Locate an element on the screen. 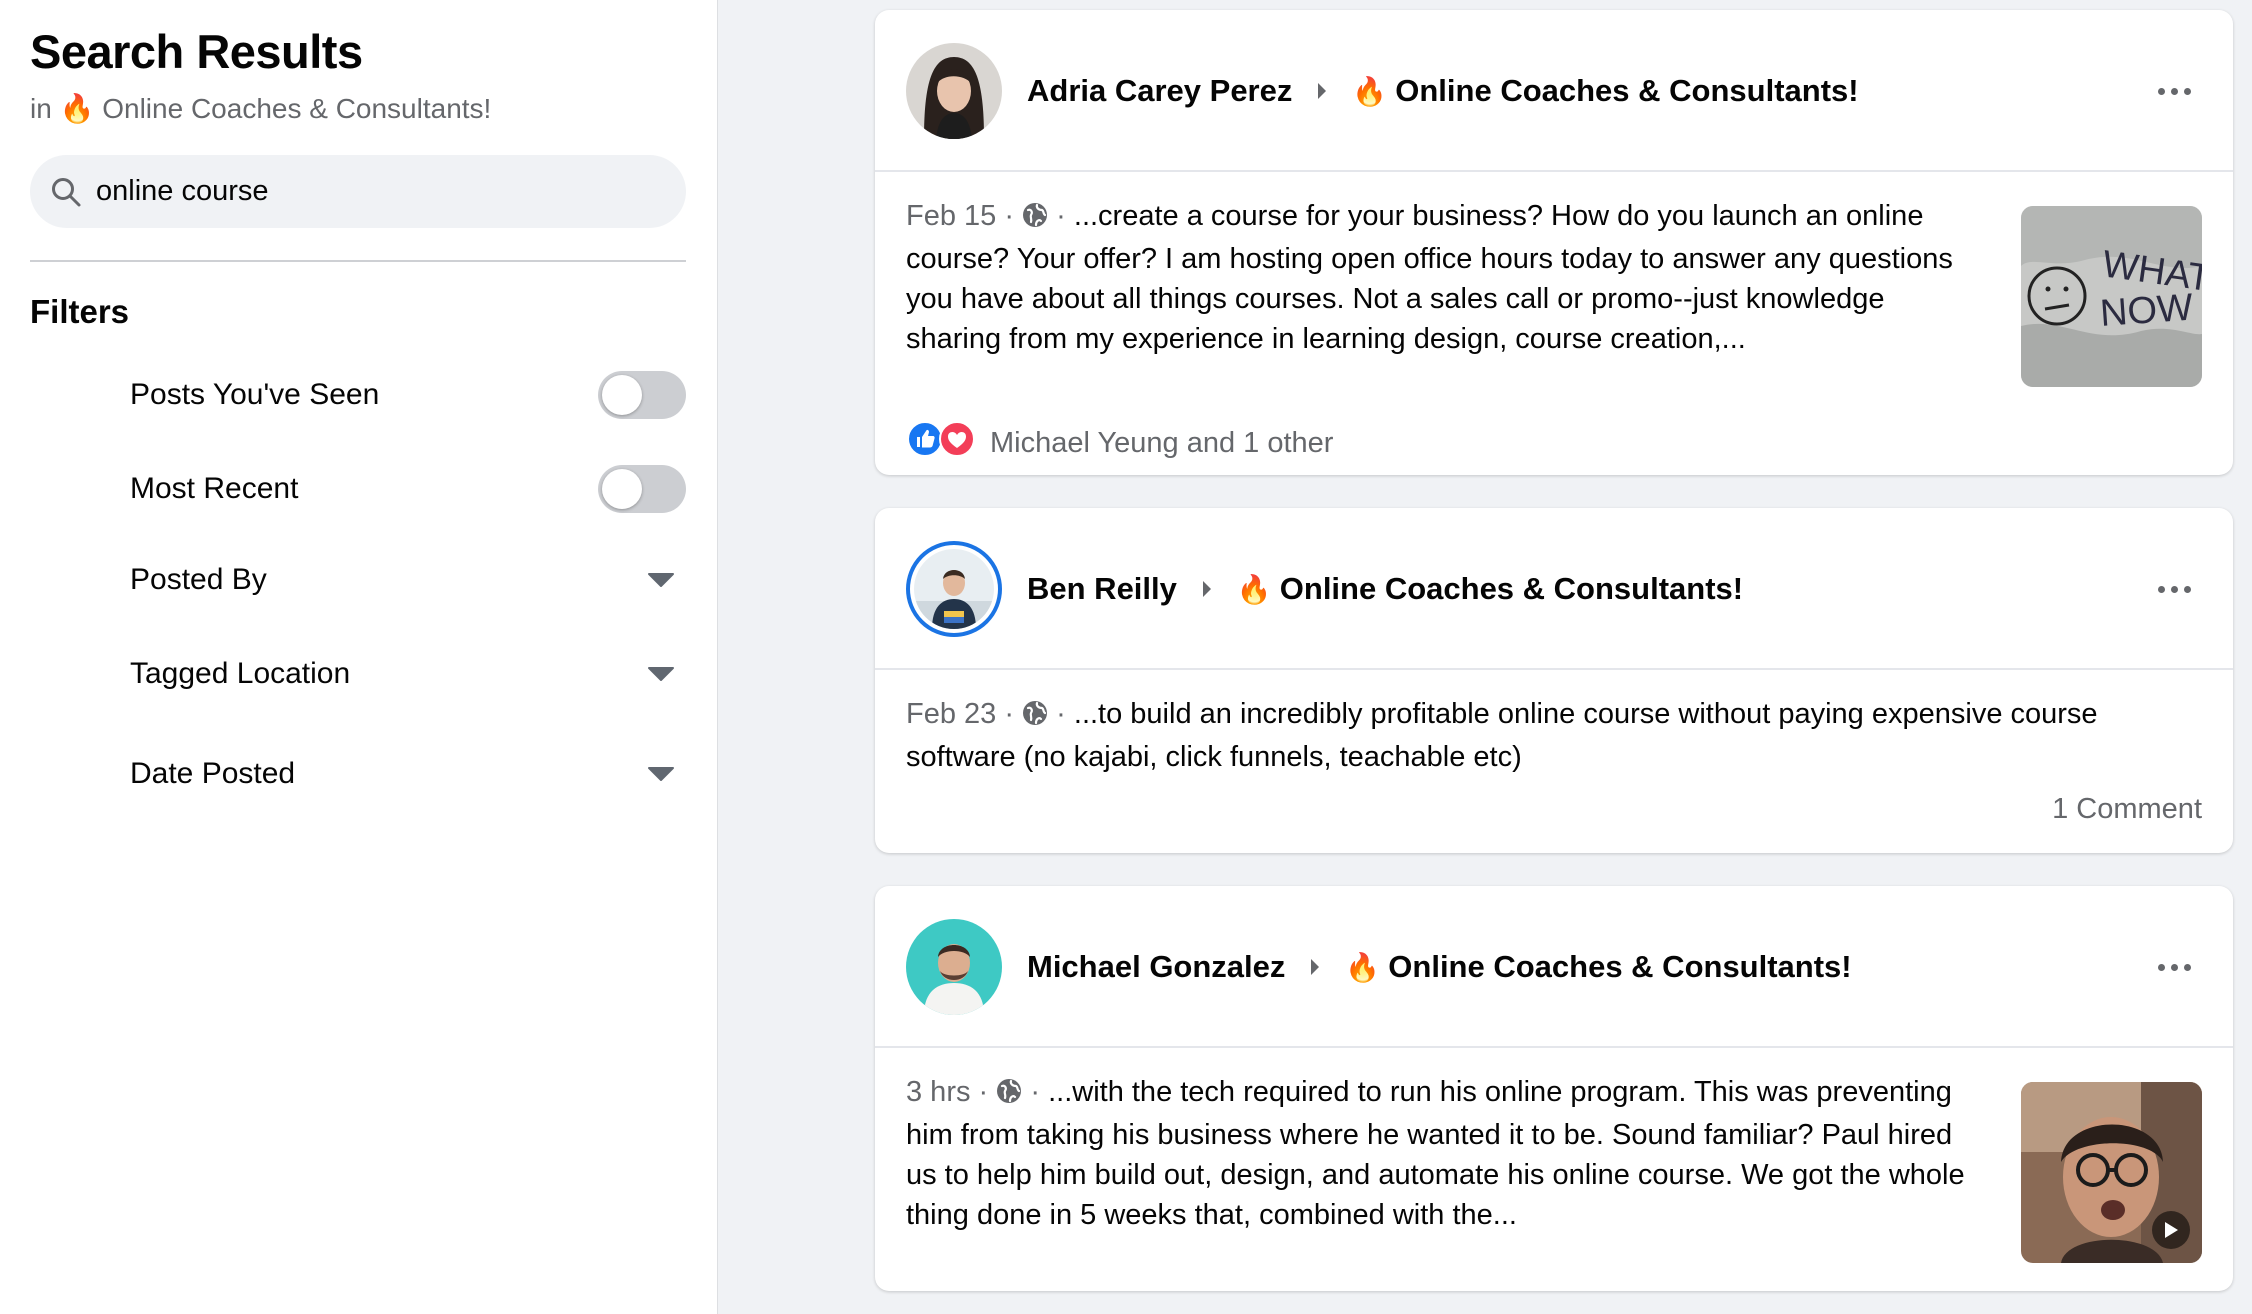 The width and height of the screenshot is (2252, 1314). scope-prefix: in is located at coordinates (41, 108).